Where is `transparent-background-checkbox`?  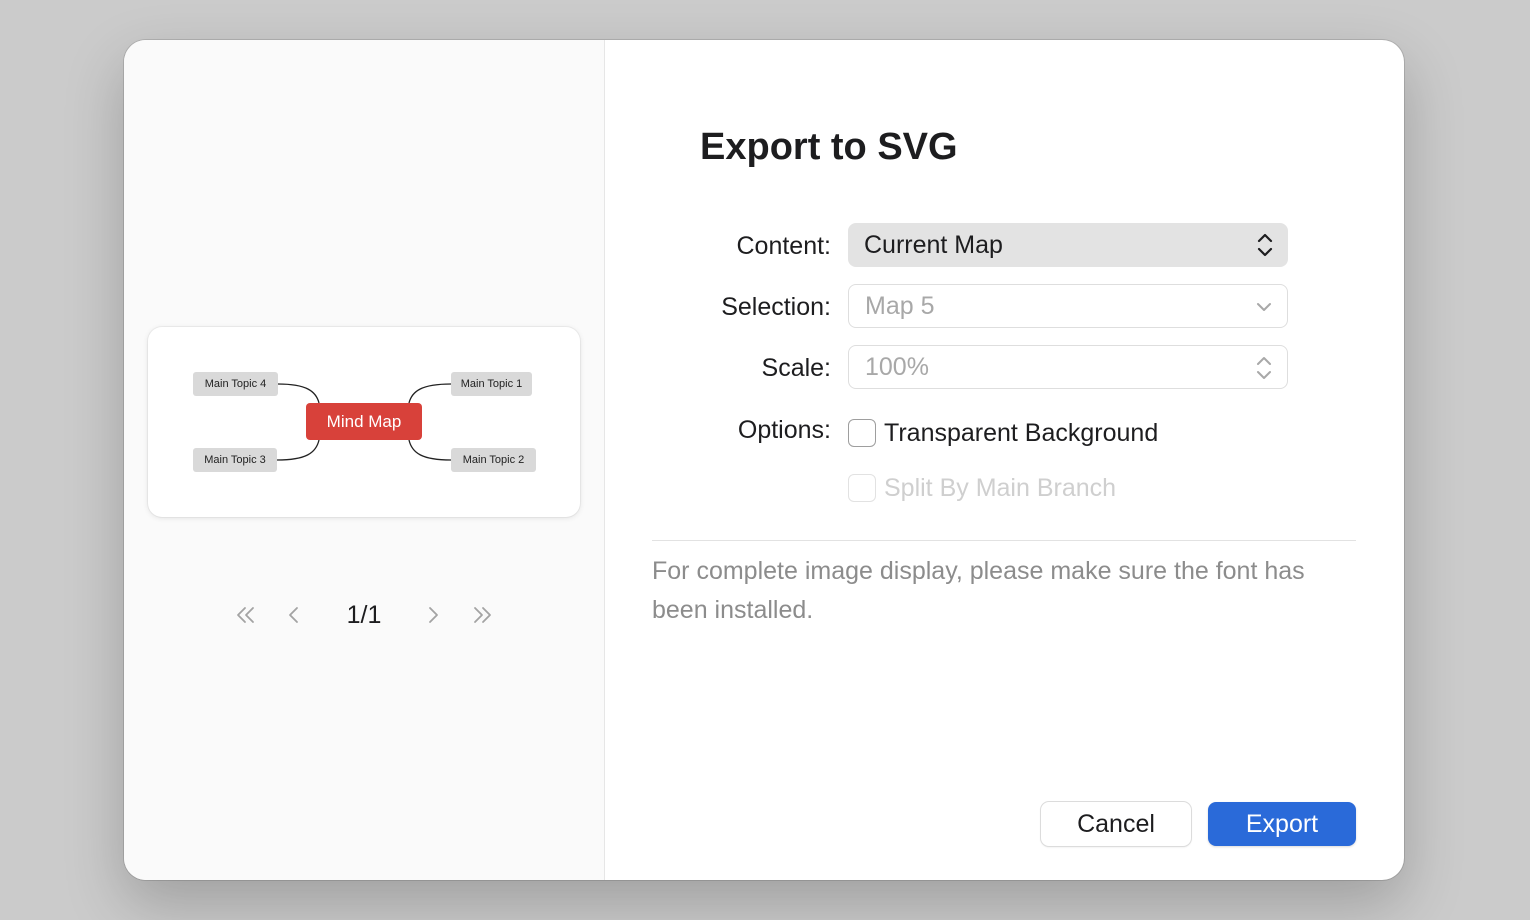 transparent-background-checkbox is located at coordinates (862, 433).